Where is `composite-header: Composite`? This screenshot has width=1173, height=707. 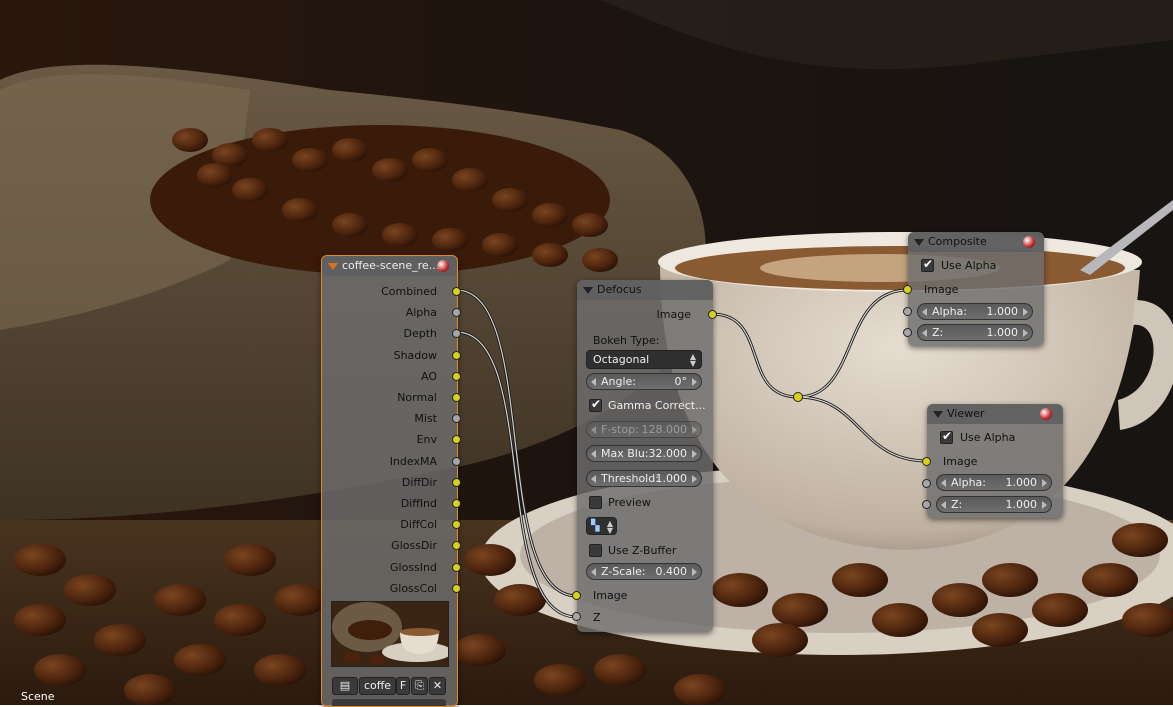
composite-header: Composite is located at coordinates (976, 242).